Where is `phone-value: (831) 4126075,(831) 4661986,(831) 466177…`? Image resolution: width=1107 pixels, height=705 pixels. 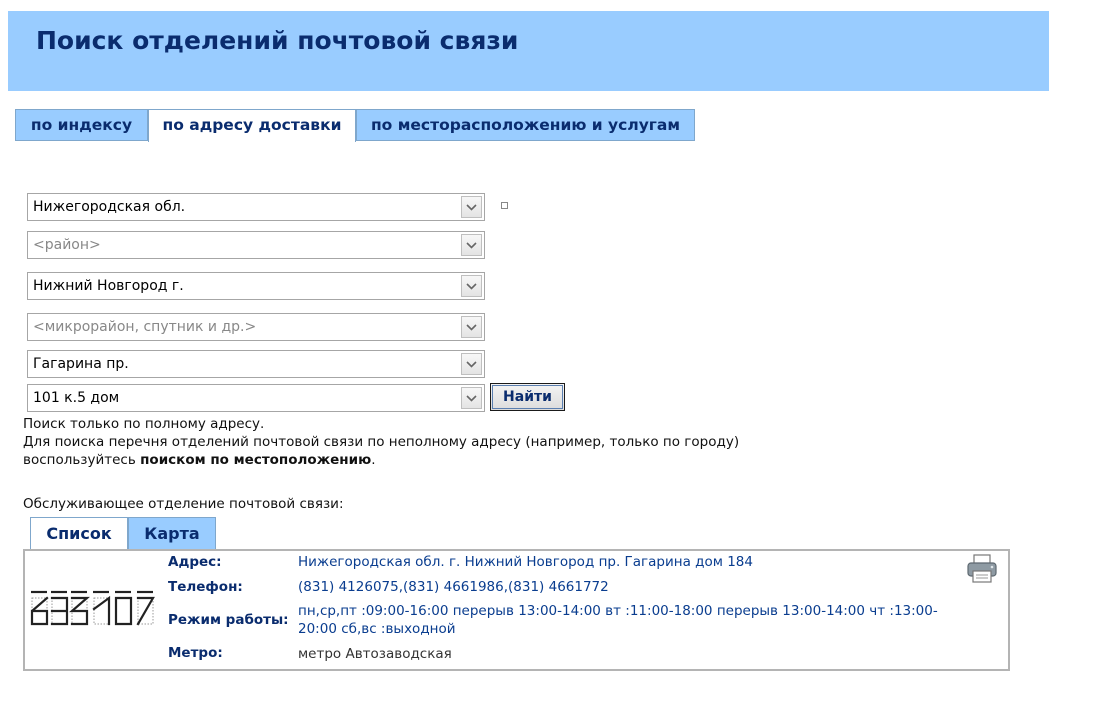
phone-value: (831) 4126075,(831) 4661986,(831) 466177… is located at coordinates (453, 587).